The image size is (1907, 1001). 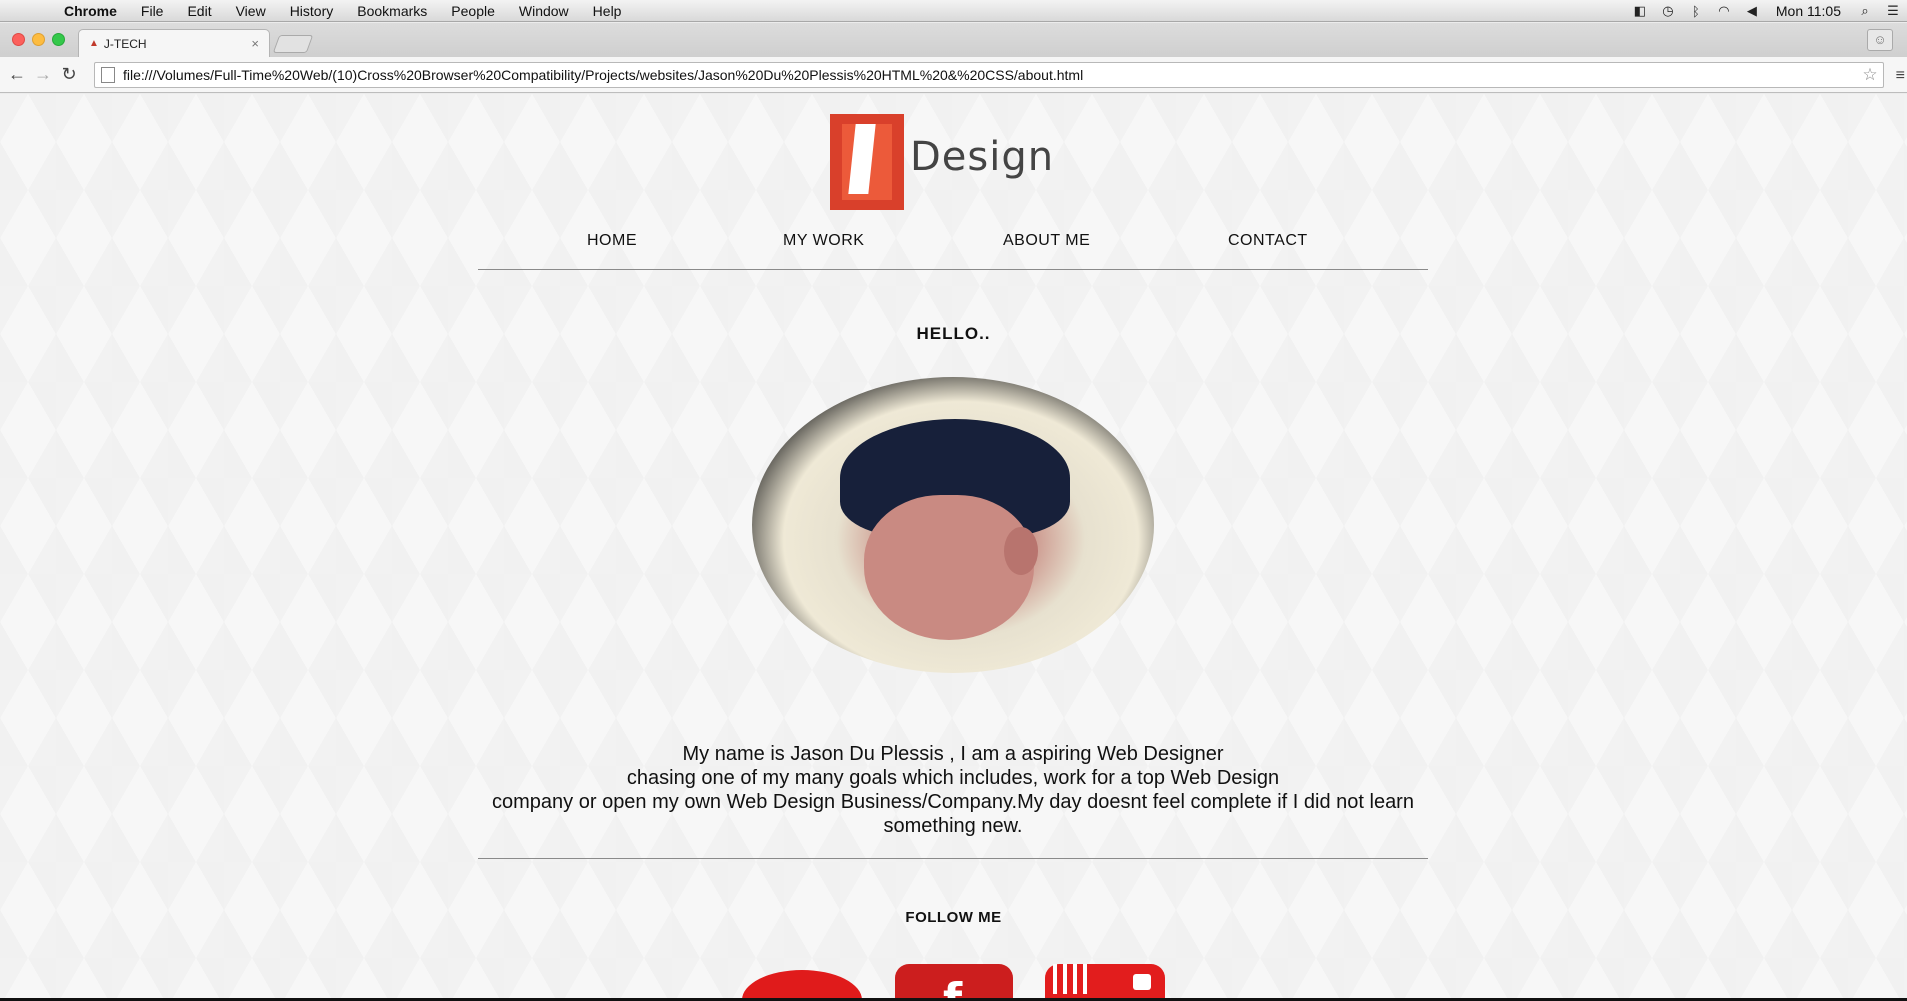 I want to click on window-minimize-button, so click(x=38, y=39).